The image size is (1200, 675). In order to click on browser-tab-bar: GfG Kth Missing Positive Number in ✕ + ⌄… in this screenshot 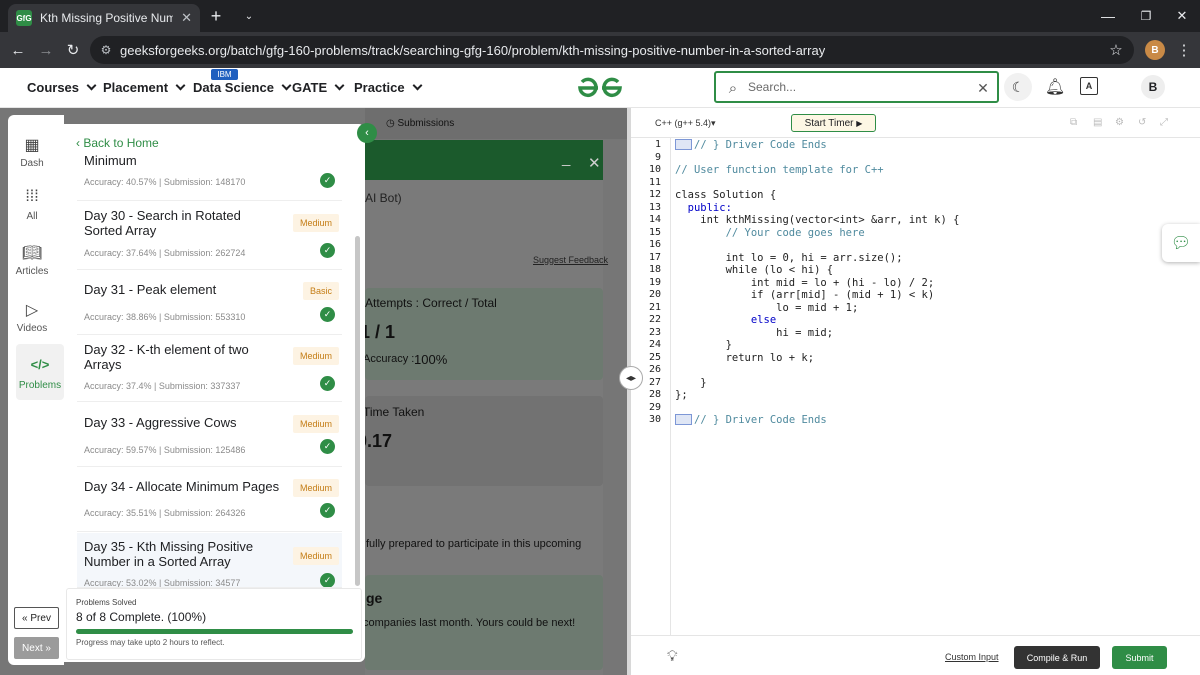, I will do `click(600, 16)`.